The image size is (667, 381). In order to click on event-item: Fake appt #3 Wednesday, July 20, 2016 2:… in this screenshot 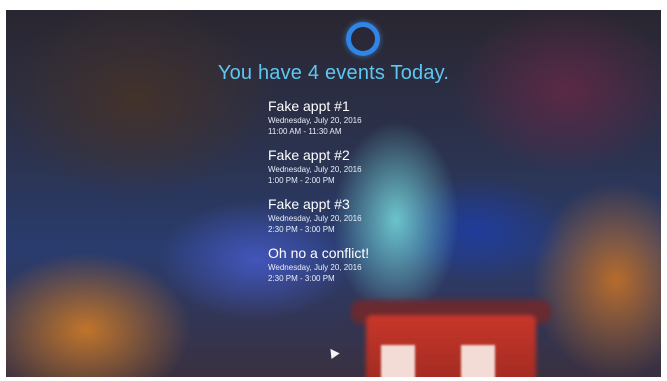, I will do `click(368, 215)`.